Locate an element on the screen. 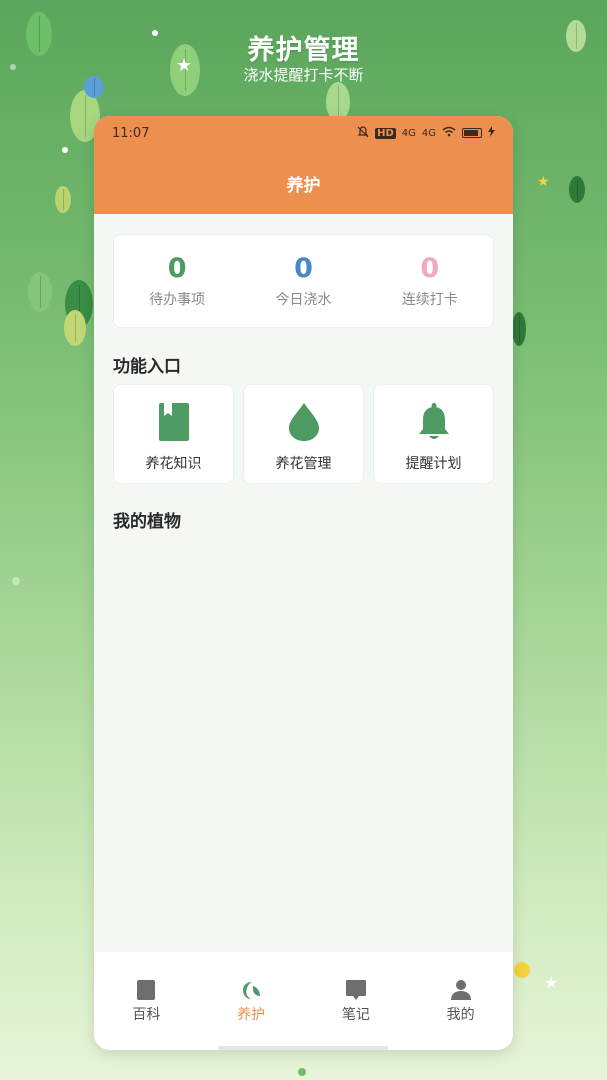 The image size is (607, 1080). feature-plant-management: 养花管理 is located at coordinates (303, 434).